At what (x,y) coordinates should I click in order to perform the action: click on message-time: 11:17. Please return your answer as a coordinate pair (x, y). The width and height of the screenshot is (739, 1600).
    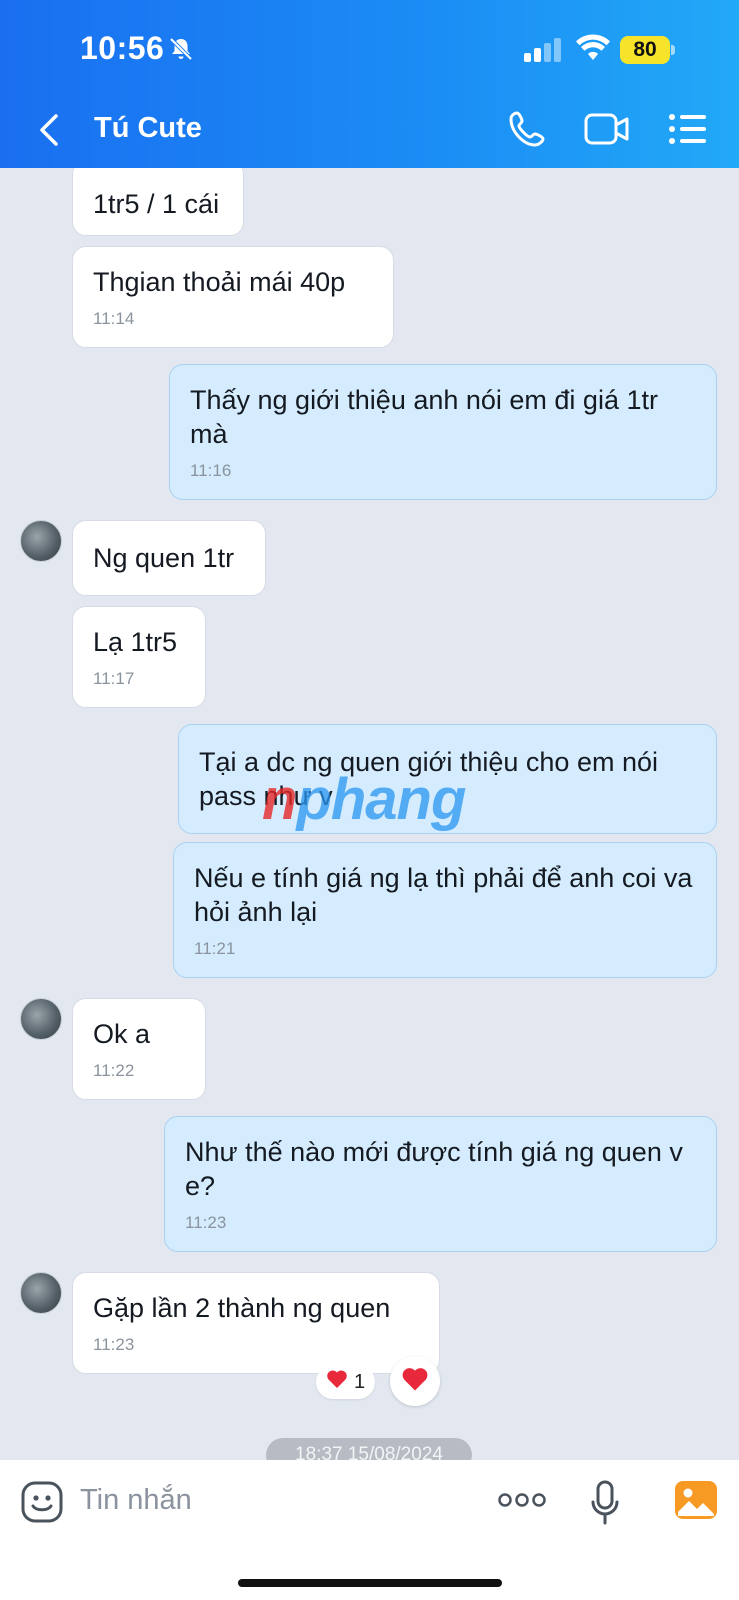
    Looking at the image, I should click on (114, 678).